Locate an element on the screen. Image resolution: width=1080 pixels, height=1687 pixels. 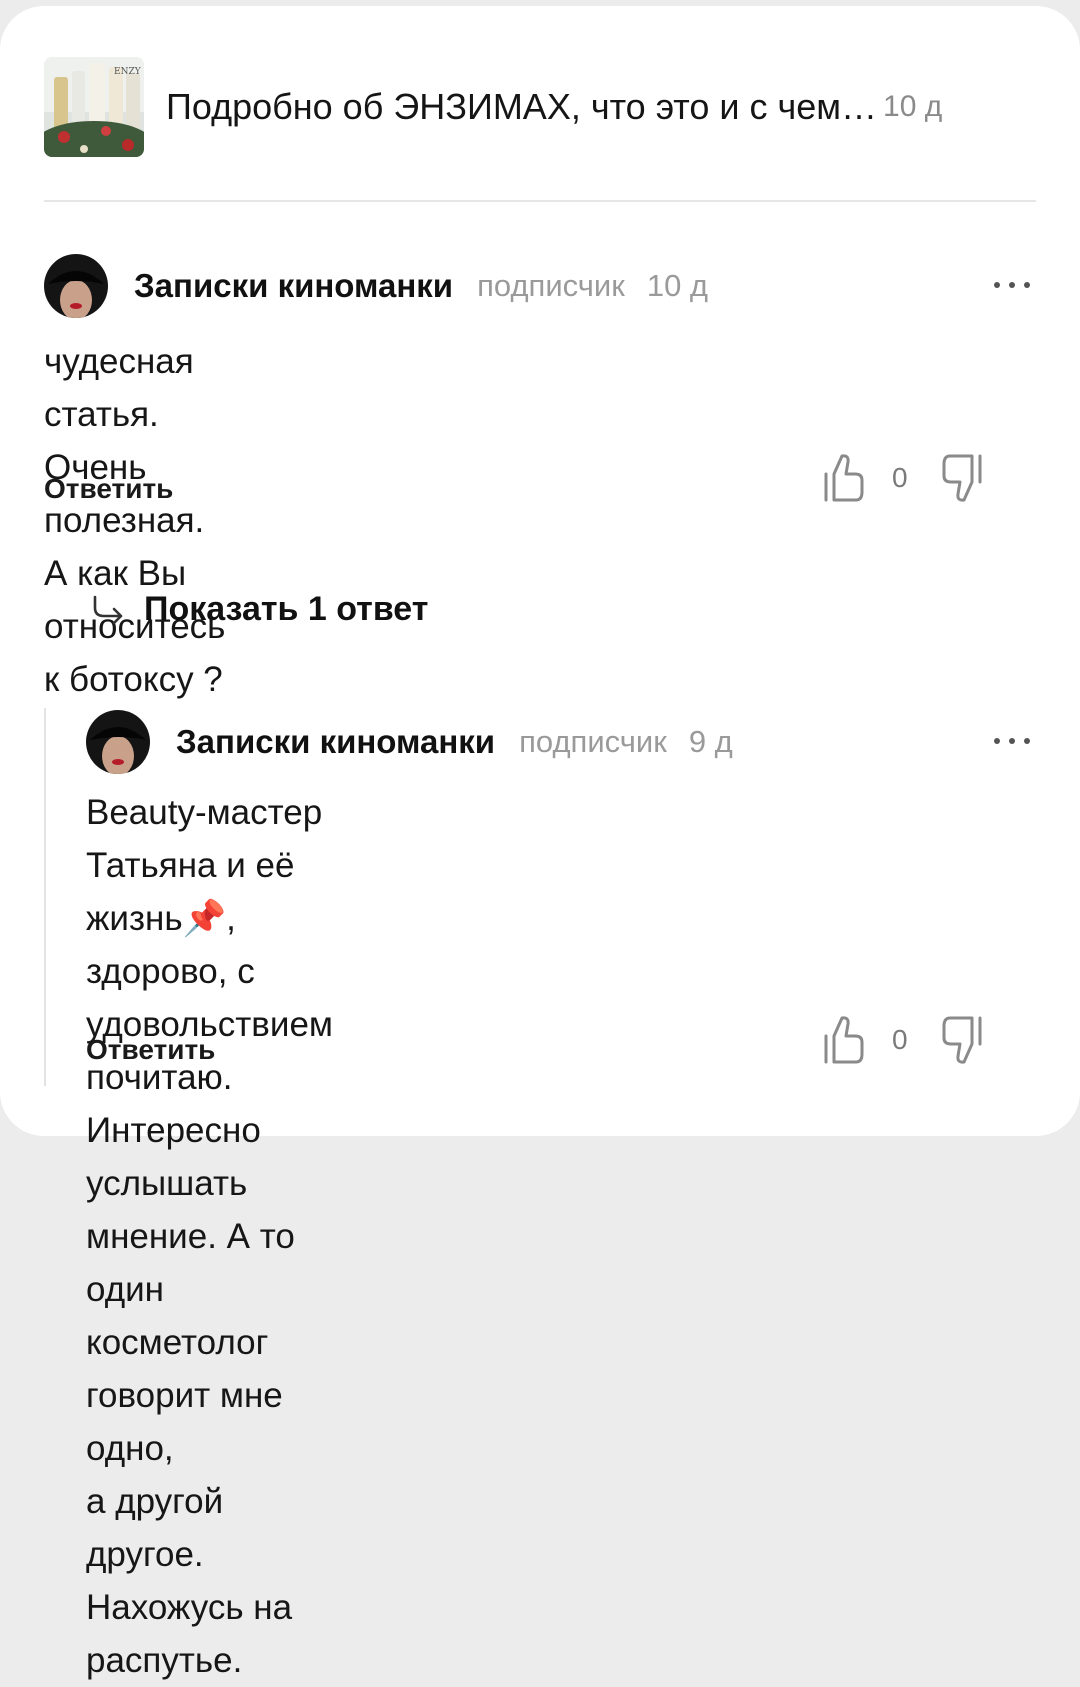
divider is located at coordinates (540, 201).